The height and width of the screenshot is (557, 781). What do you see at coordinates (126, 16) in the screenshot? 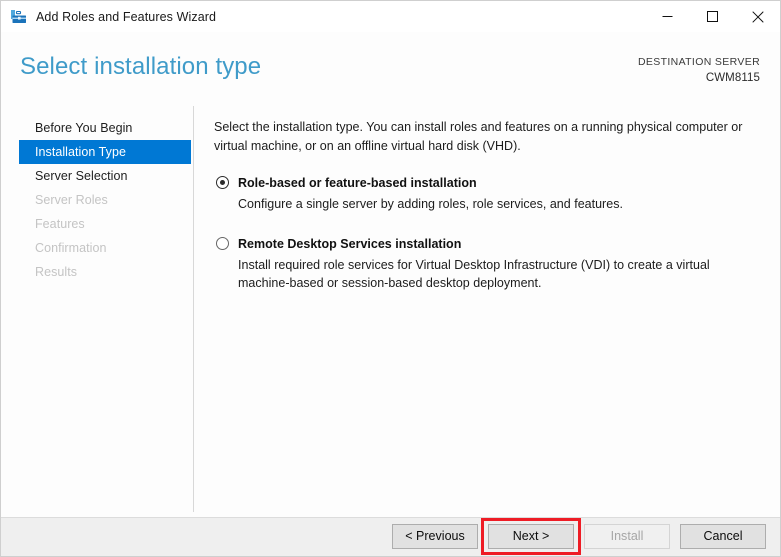
I see `window-title: Add Roles and Features Wizard` at bounding box center [126, 16].